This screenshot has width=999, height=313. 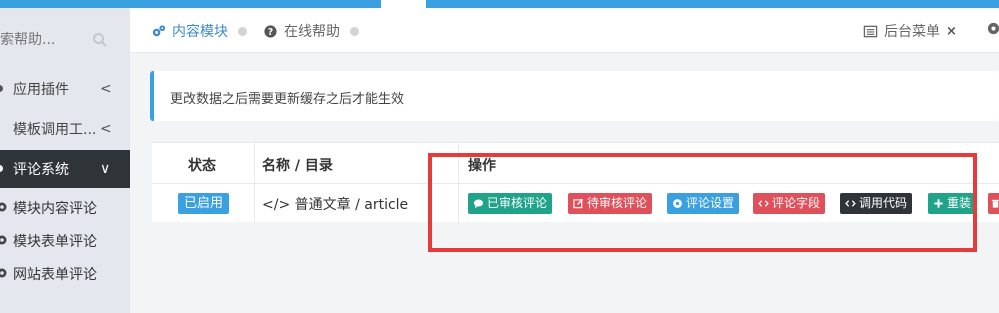 I want to click on sidebar-item-template-tools: 模板调用工... <, so click(x=65, y=129).